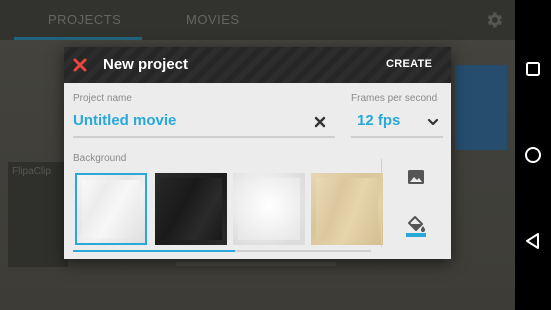 The height and width of the screenshot is (310, 551). What do you see at coordinates (320, 122) in the screenshot?
I see `clear-icon` at bounding box center [320, 122].